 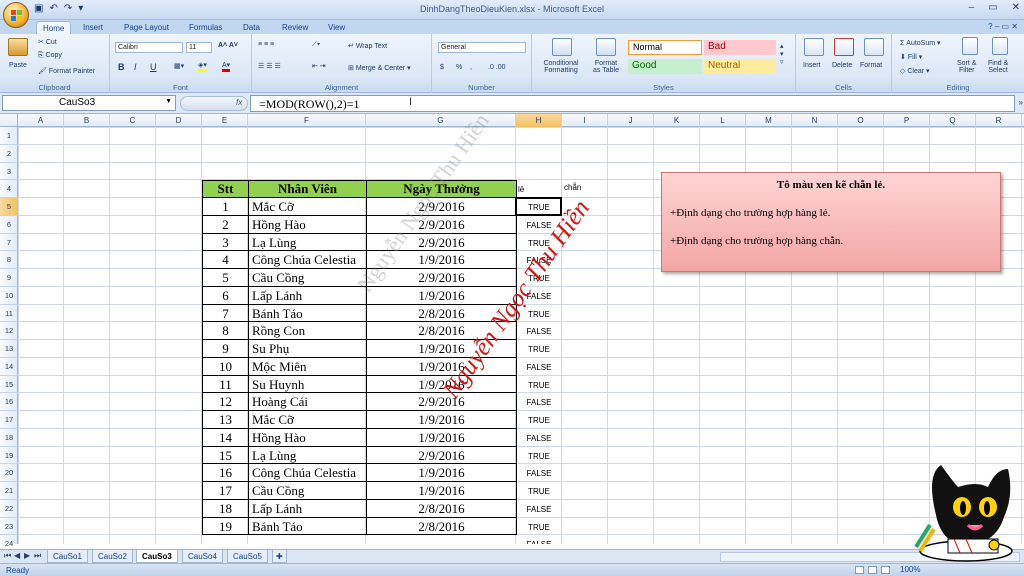 What do you see at coordinates (225, 508) in the screenshot?
I see `table-cell: 18` at bounding box center [225, 508].